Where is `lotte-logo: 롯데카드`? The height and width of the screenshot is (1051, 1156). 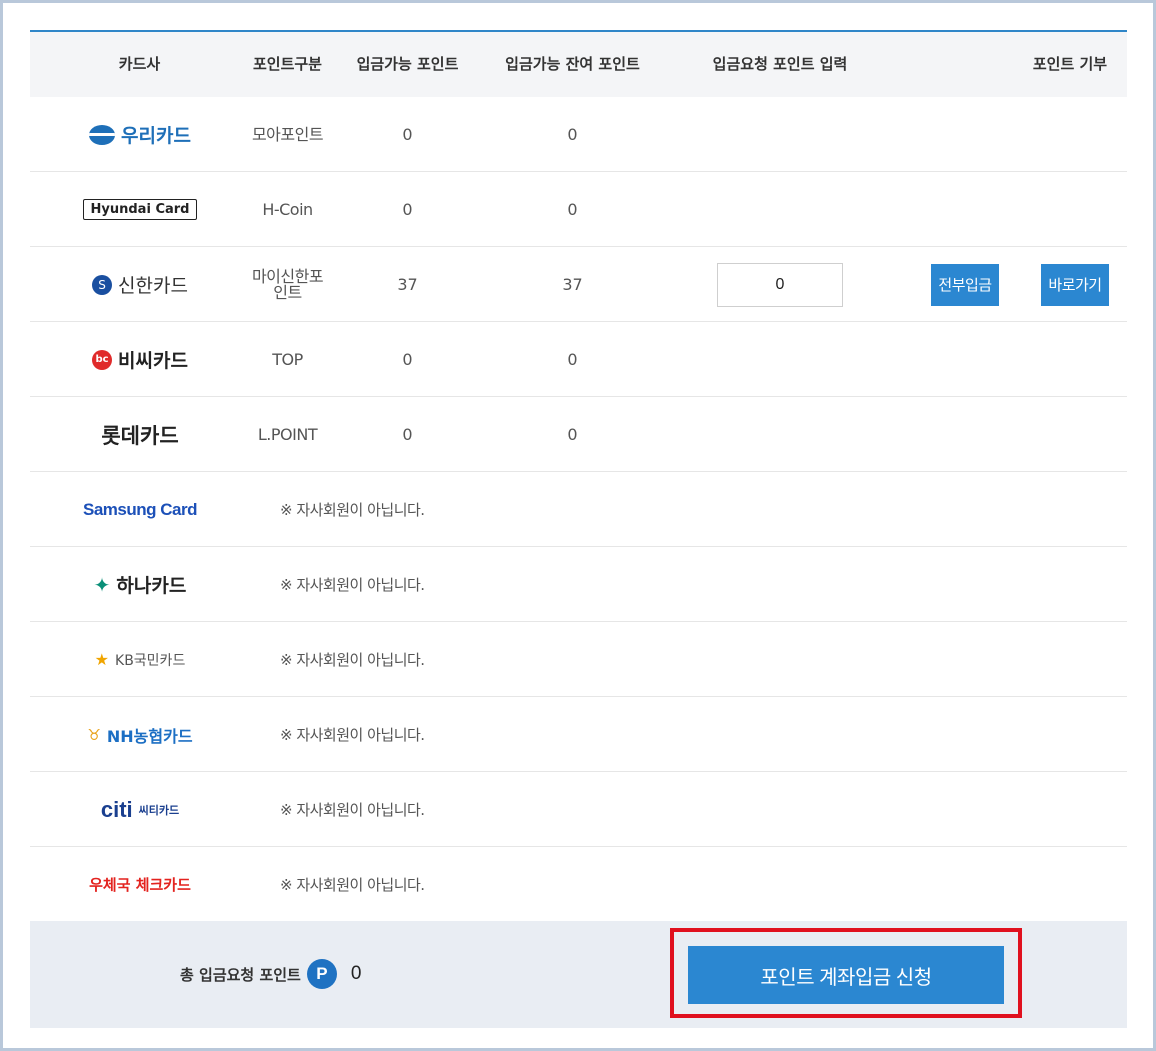
lotte-logo: 롯데카드 is located at coordinates (140, 435).